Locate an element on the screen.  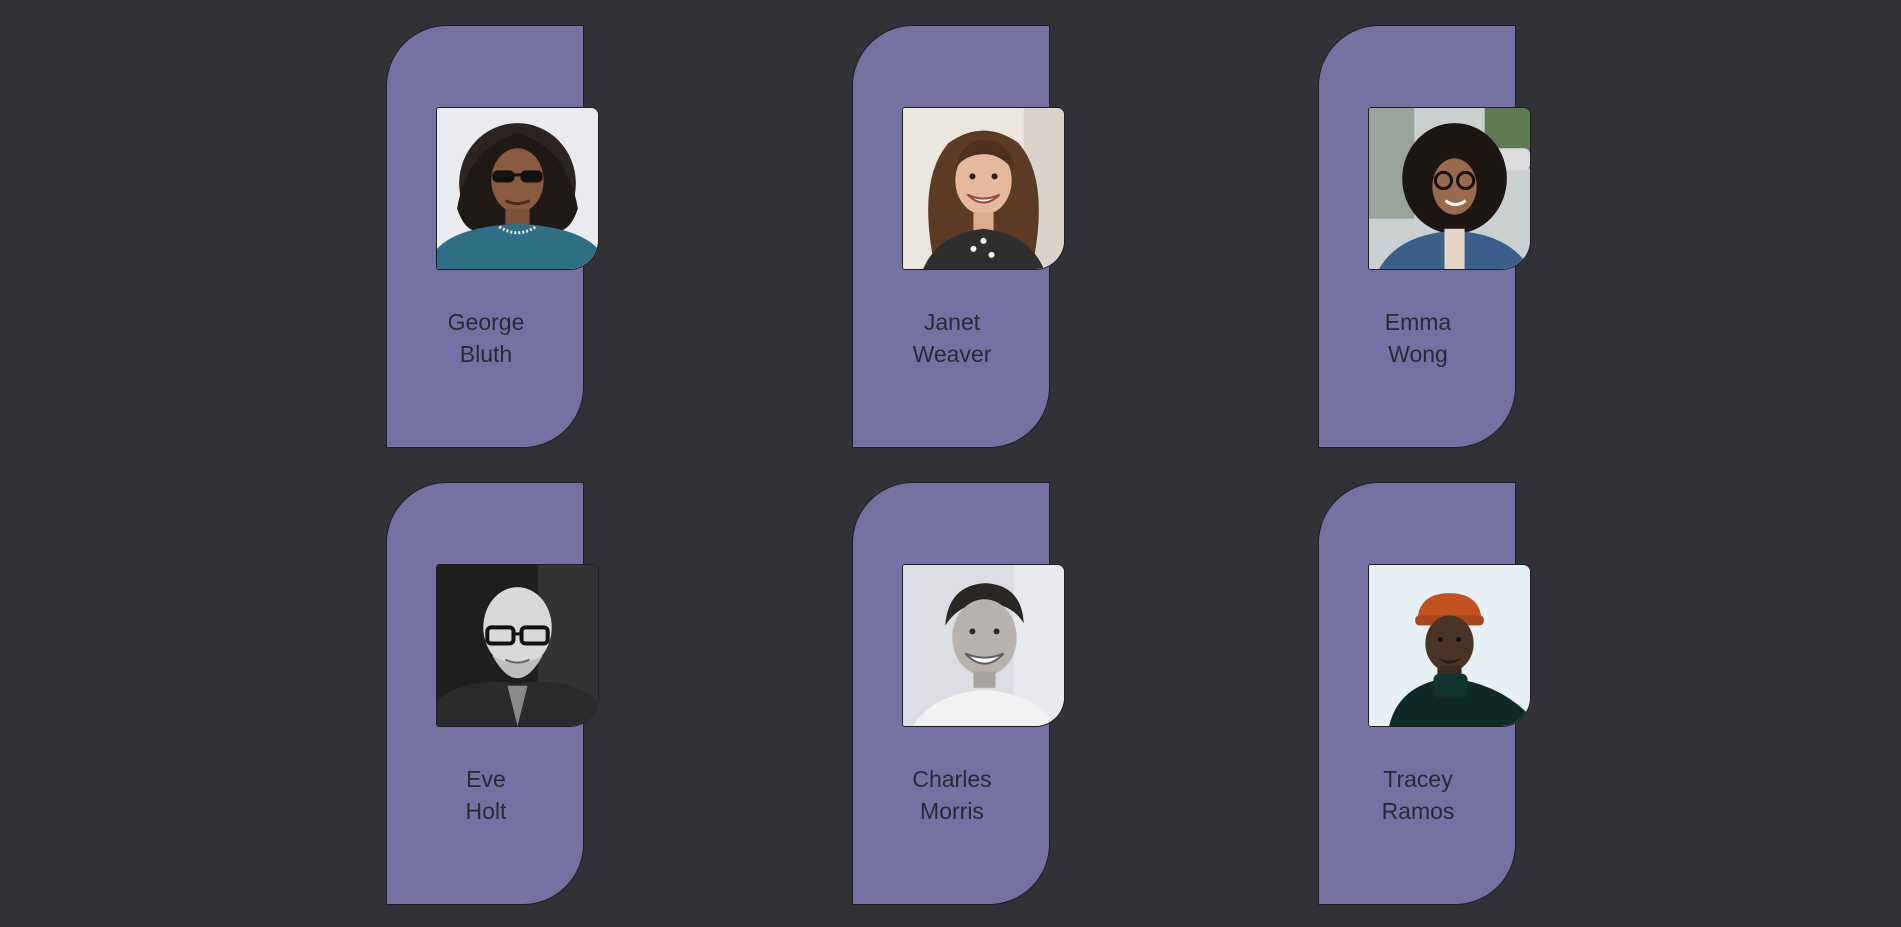
profile-card-tracey-ramos: Tracey Ramos is located at coordinates (1424, 693).